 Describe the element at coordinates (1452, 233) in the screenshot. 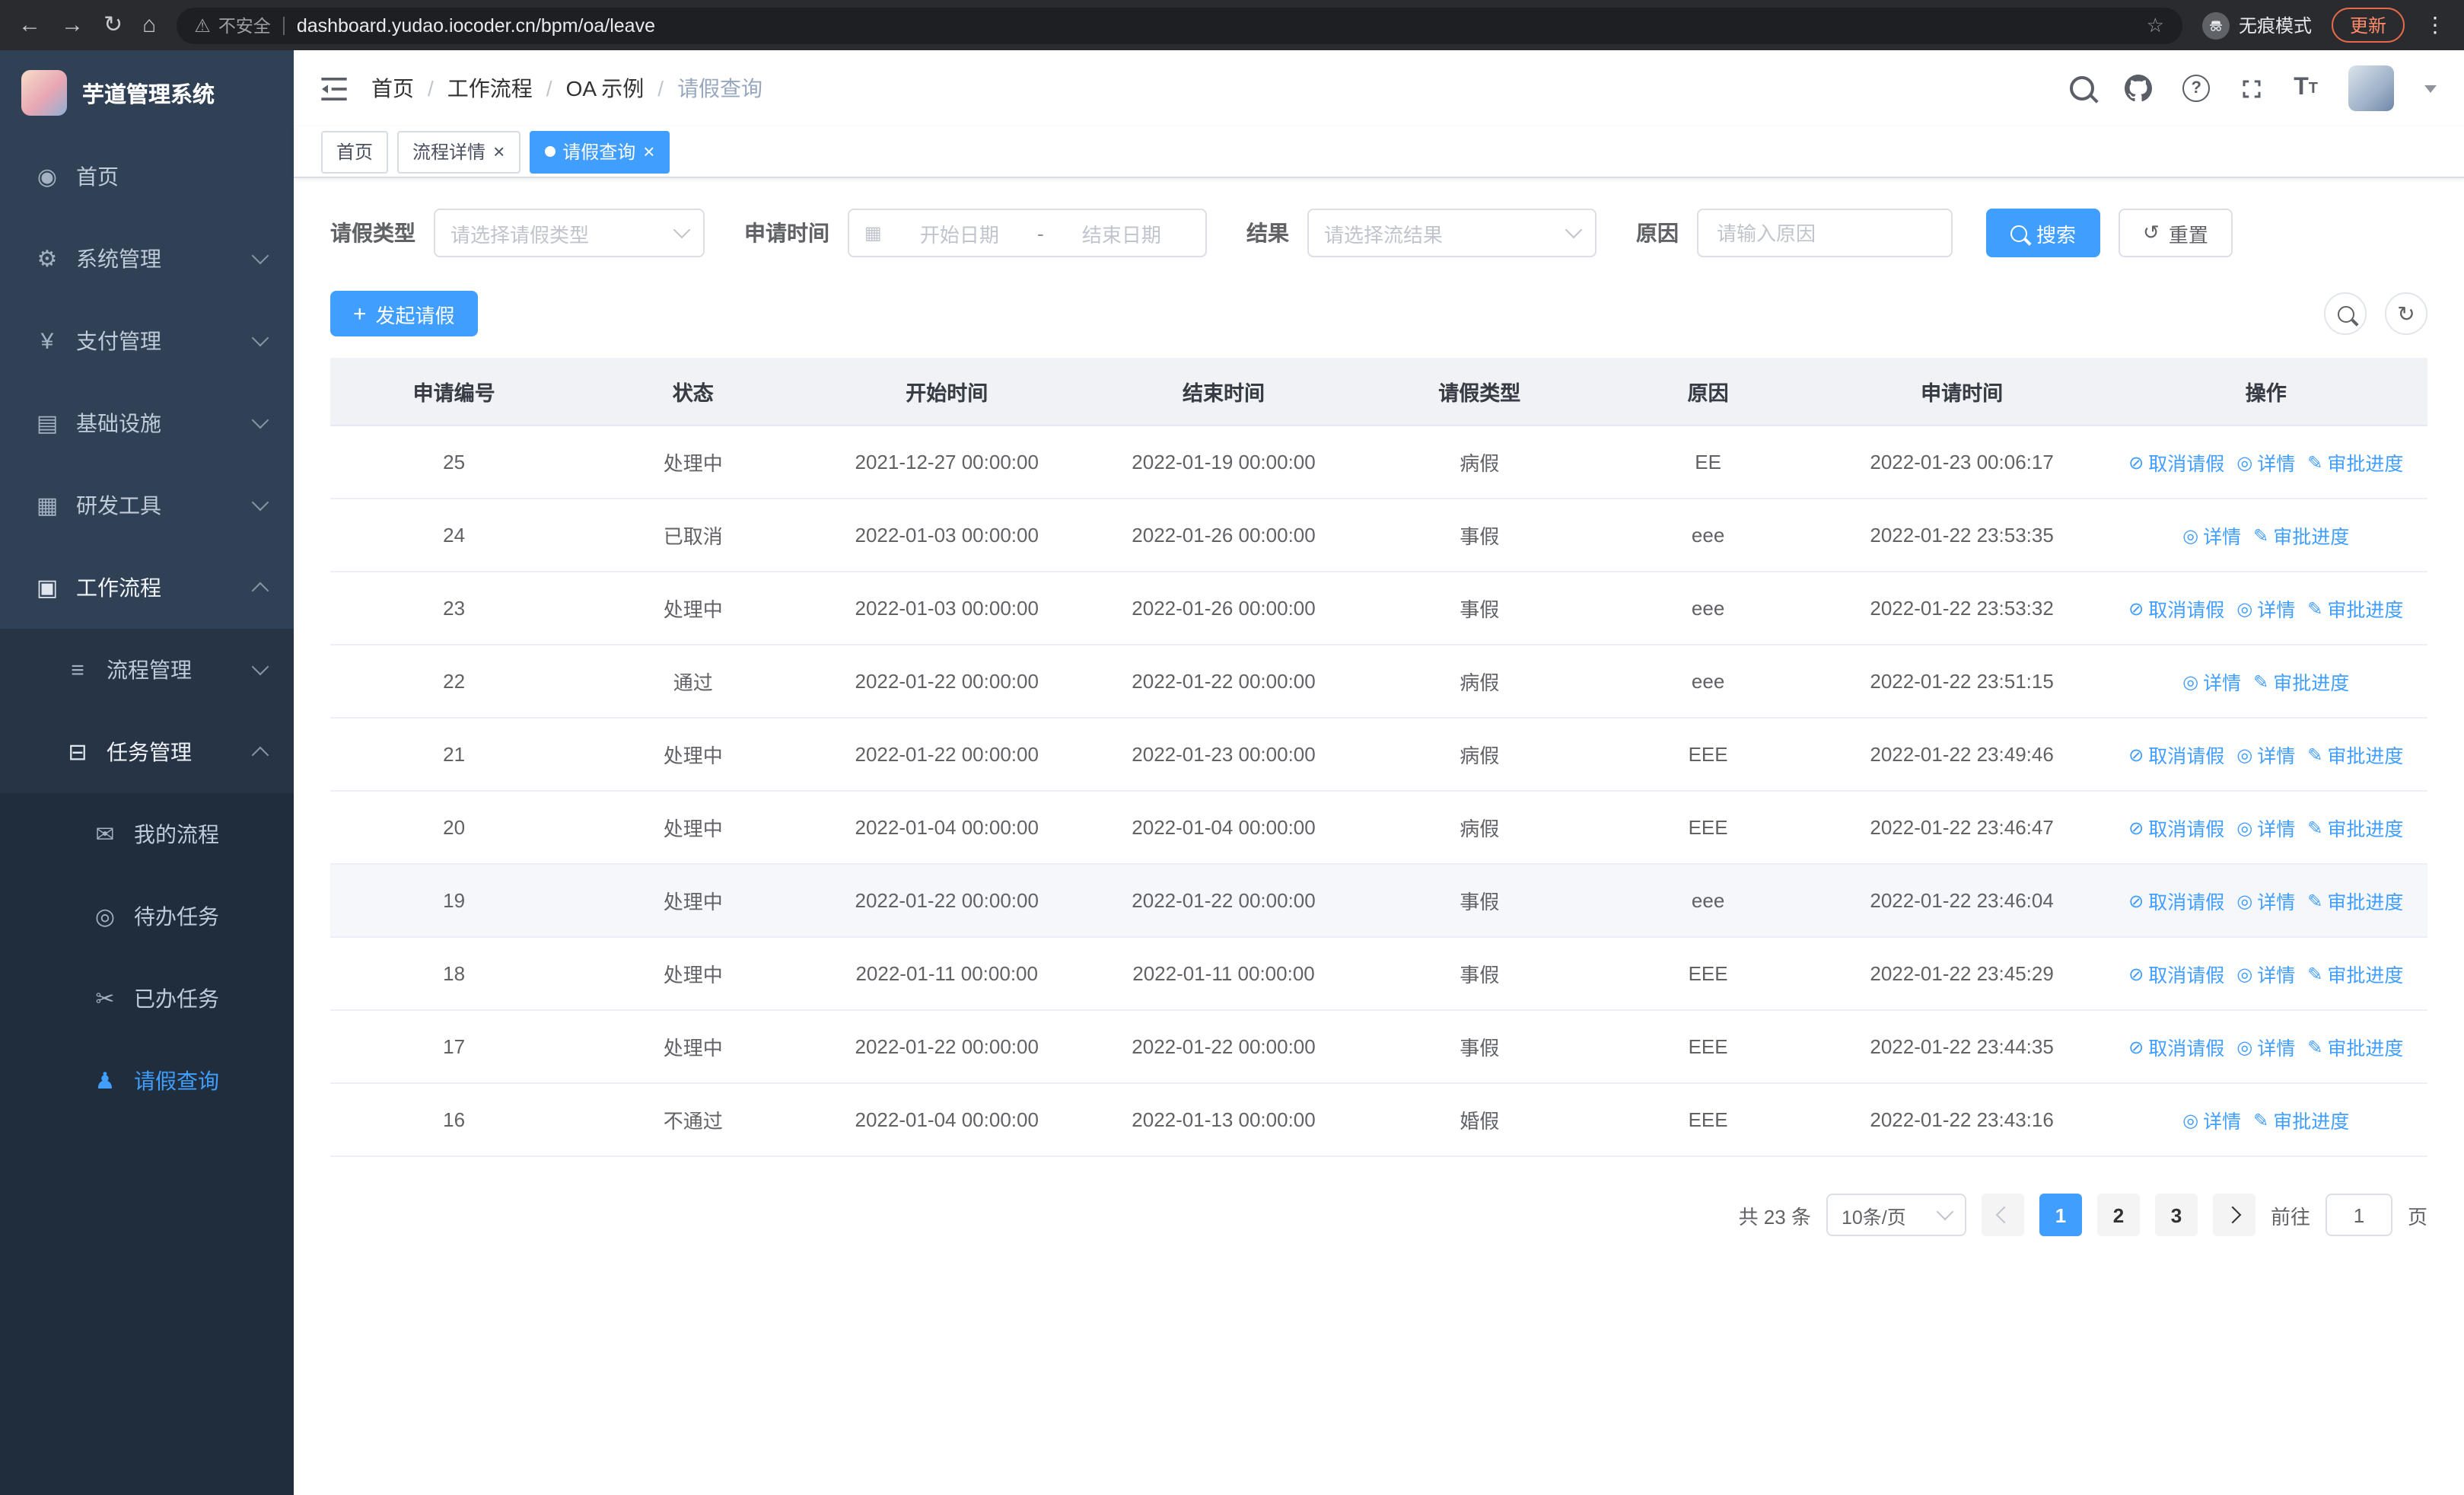

I see `result-select: 请选择流结果` at that location.